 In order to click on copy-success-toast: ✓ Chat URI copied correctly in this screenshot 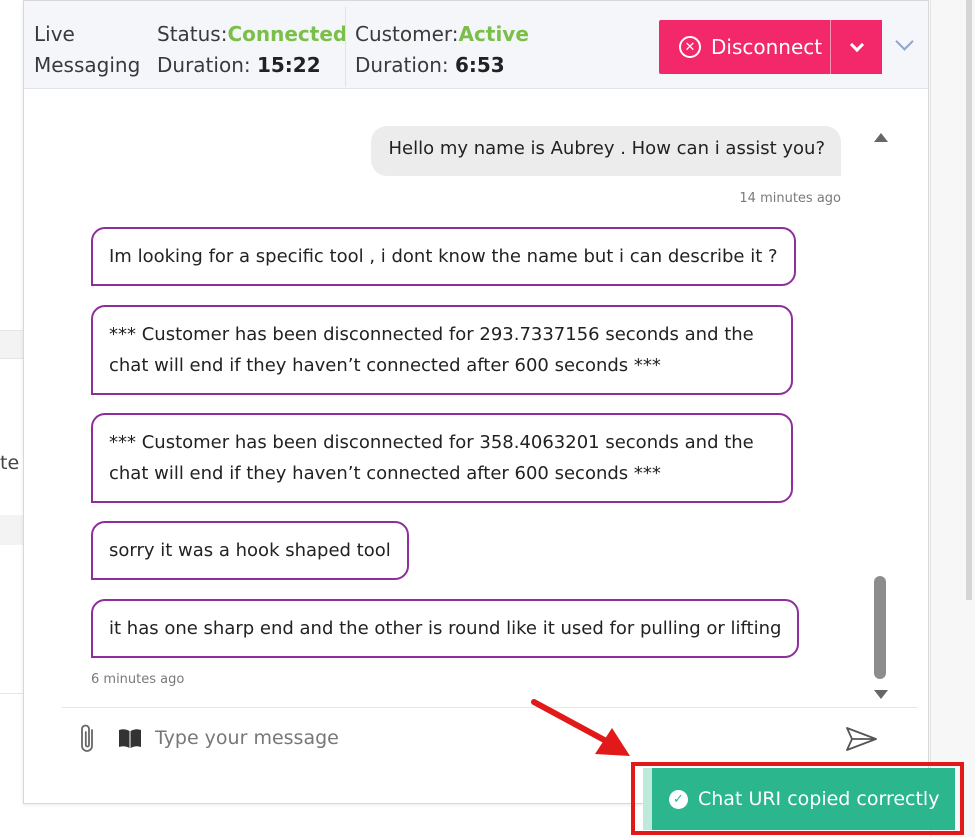, I will do `click(803, 799)`.